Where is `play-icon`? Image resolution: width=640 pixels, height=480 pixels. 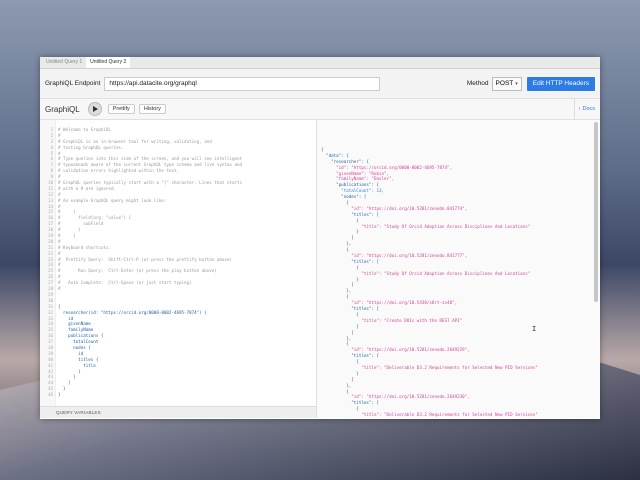 play-icon is located at coordinates (95, 109).